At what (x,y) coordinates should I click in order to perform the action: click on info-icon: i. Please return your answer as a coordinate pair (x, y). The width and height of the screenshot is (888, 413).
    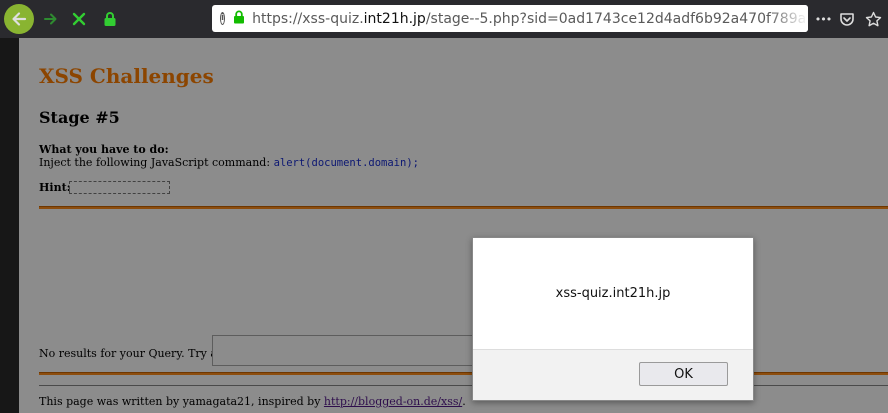
    Looking at the image, I should click on (223, 18).